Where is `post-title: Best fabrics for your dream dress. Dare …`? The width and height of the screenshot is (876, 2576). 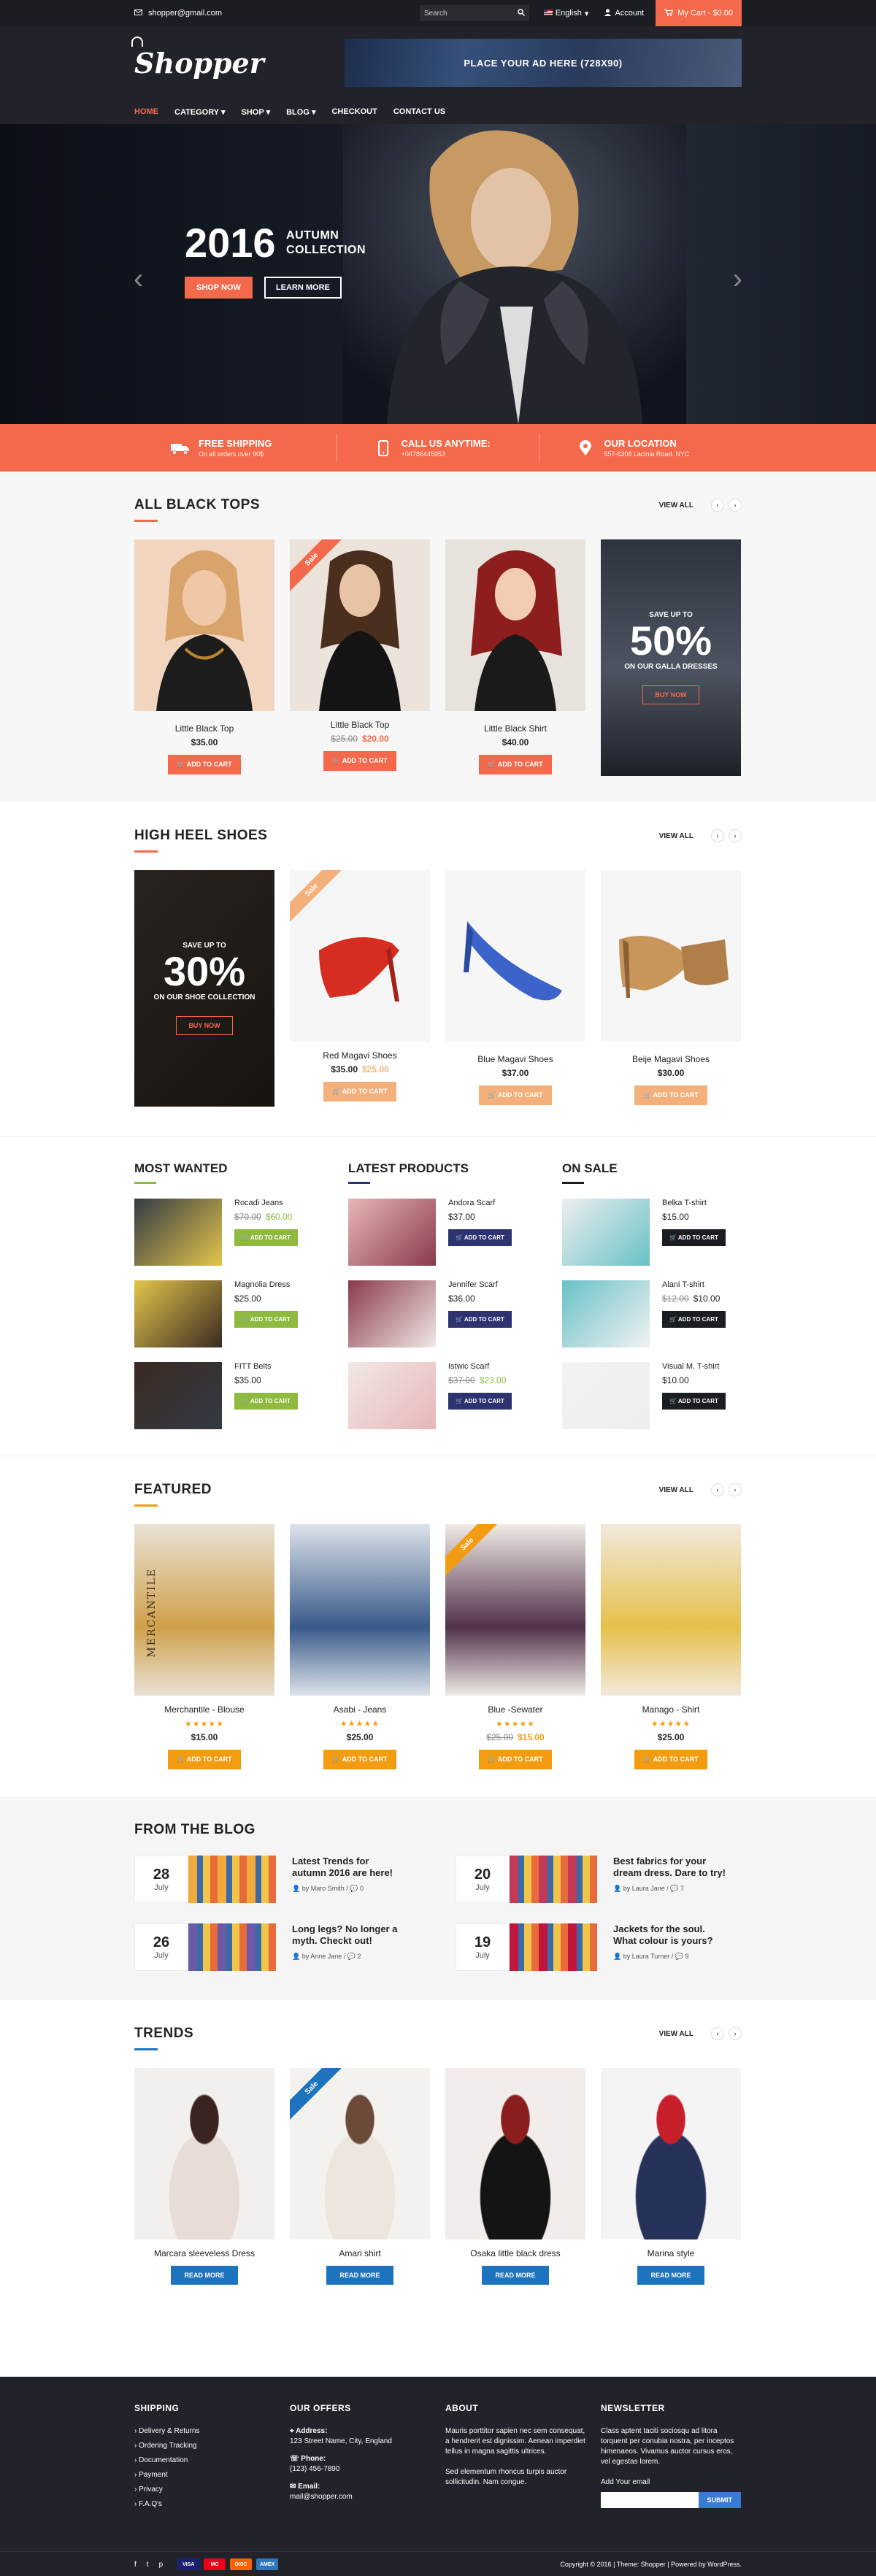
post-title: Best fabrics for your dream dress. Dare … is located at coordinates (669, 1867).